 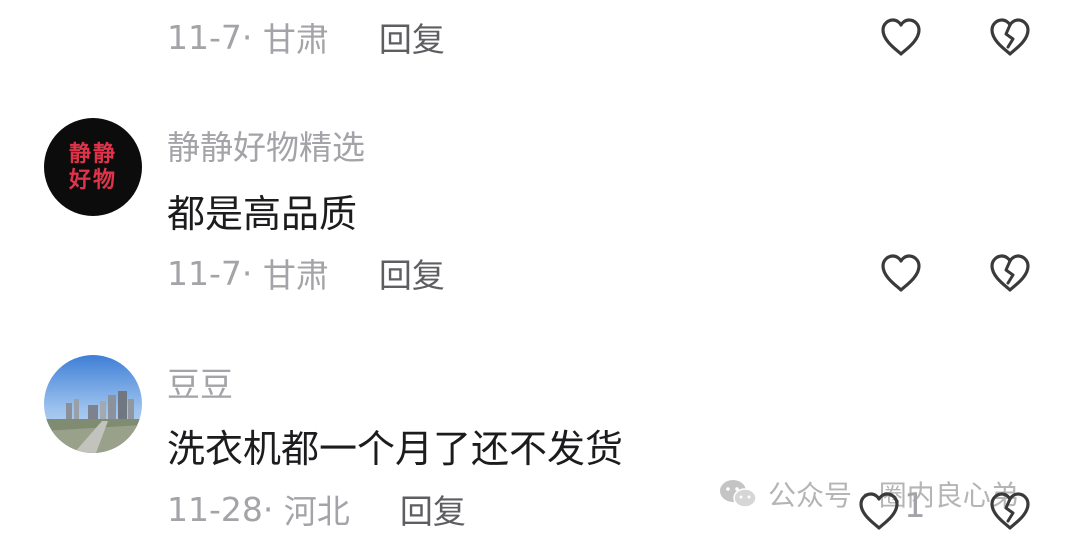 I want to click on comment-location: 河北, so click(x=316, y=511).